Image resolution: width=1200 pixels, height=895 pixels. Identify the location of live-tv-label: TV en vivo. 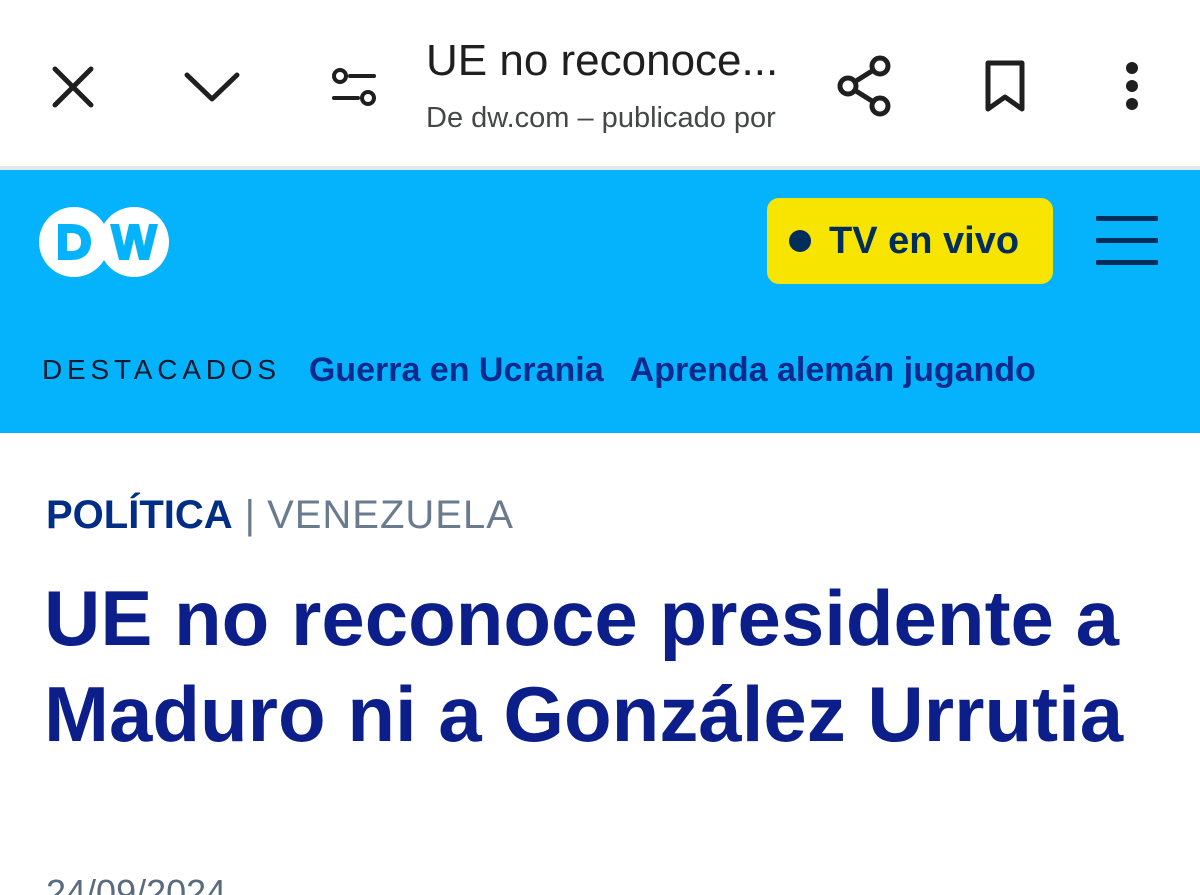
(924, 240).